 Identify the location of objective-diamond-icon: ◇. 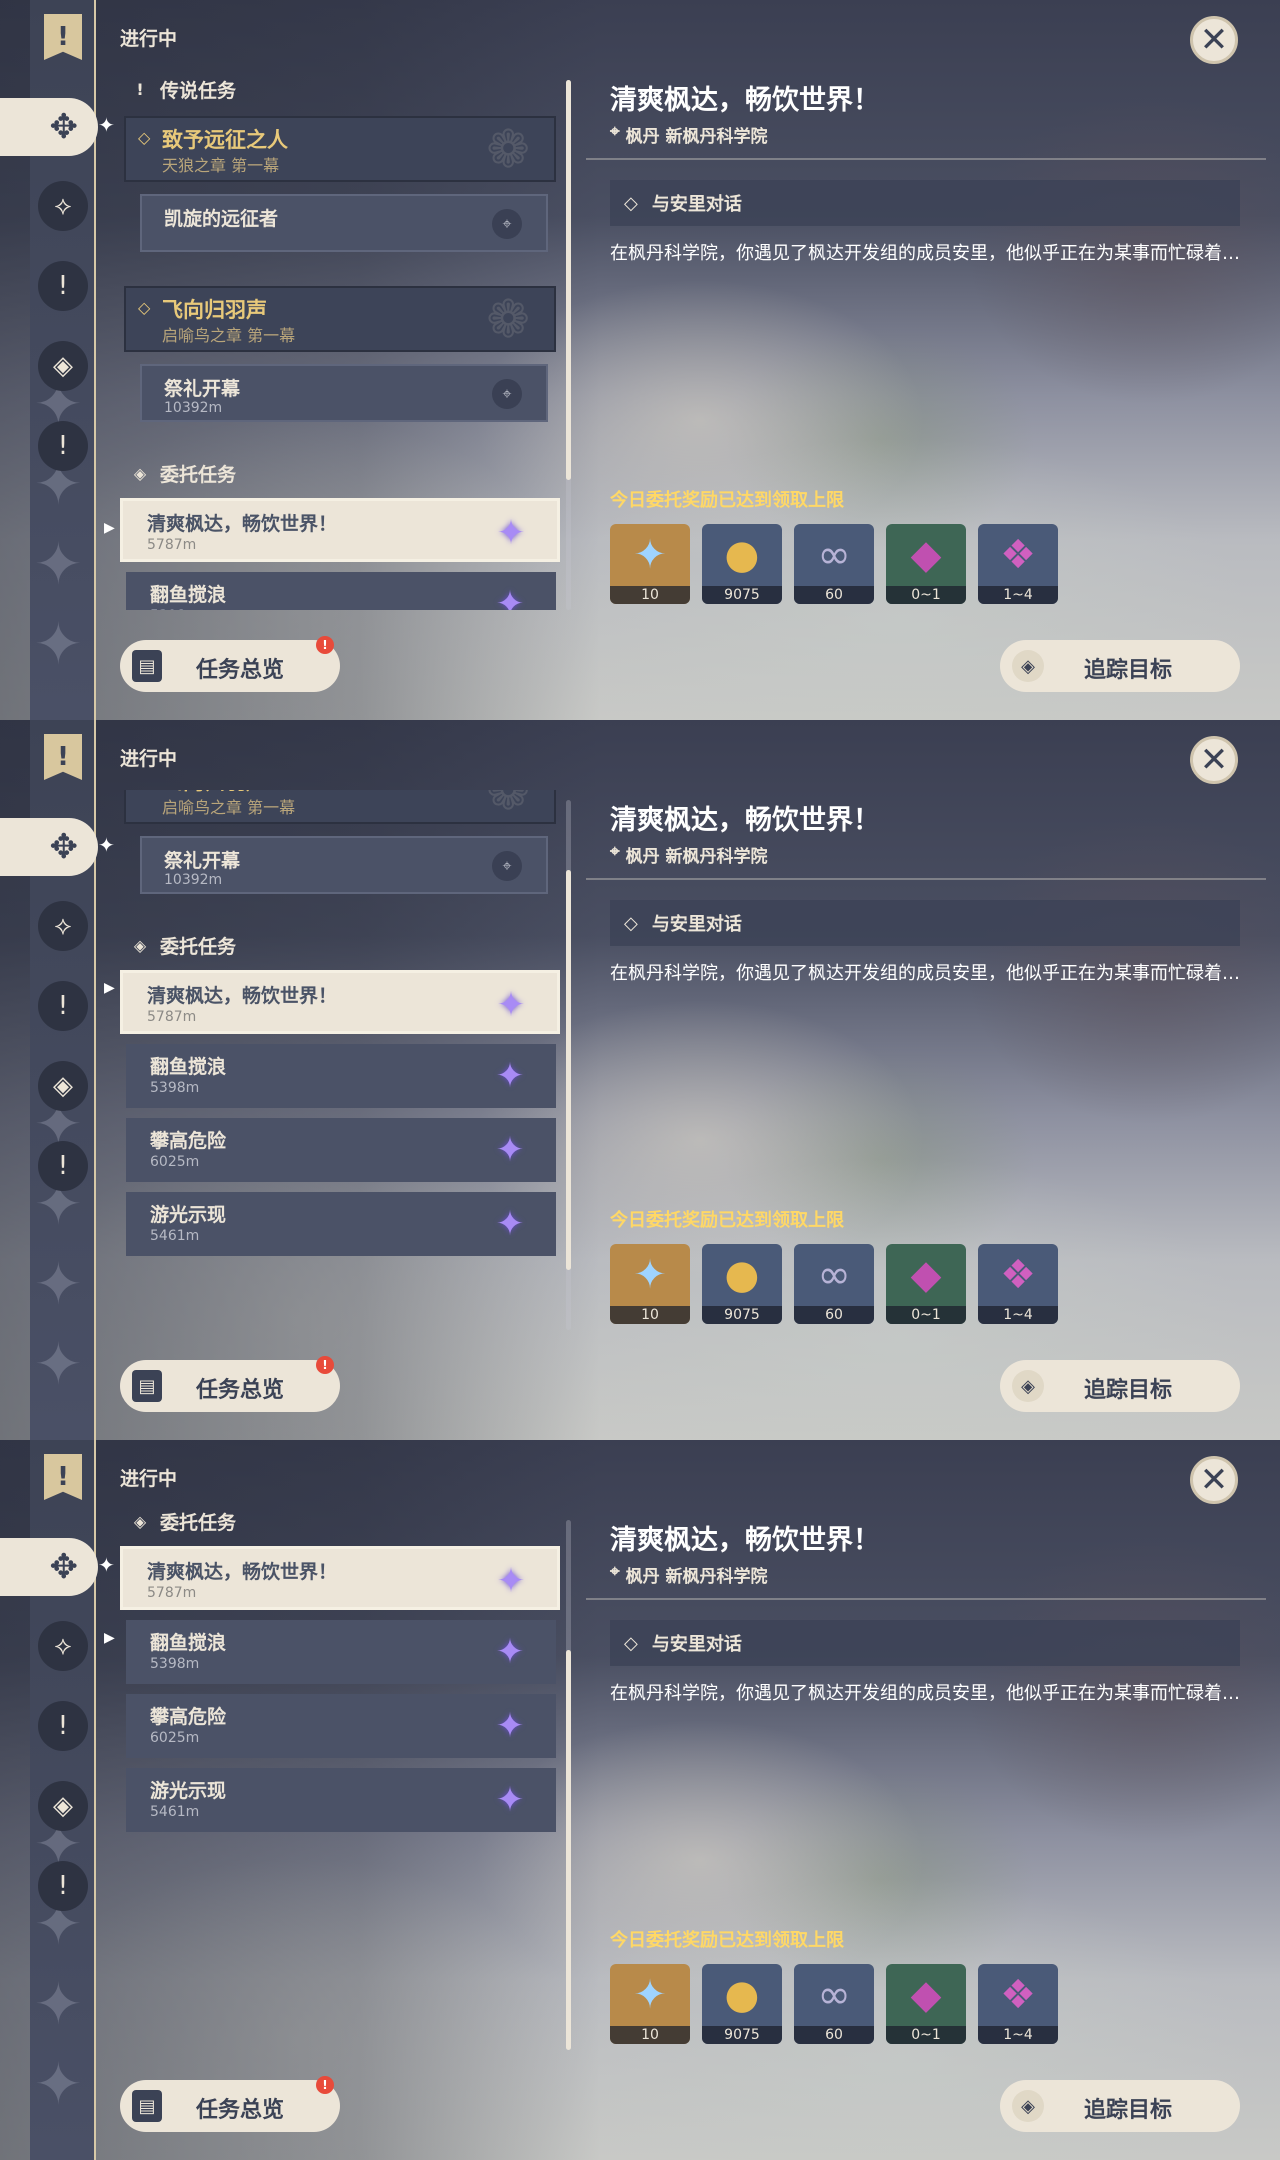
(631, 203).